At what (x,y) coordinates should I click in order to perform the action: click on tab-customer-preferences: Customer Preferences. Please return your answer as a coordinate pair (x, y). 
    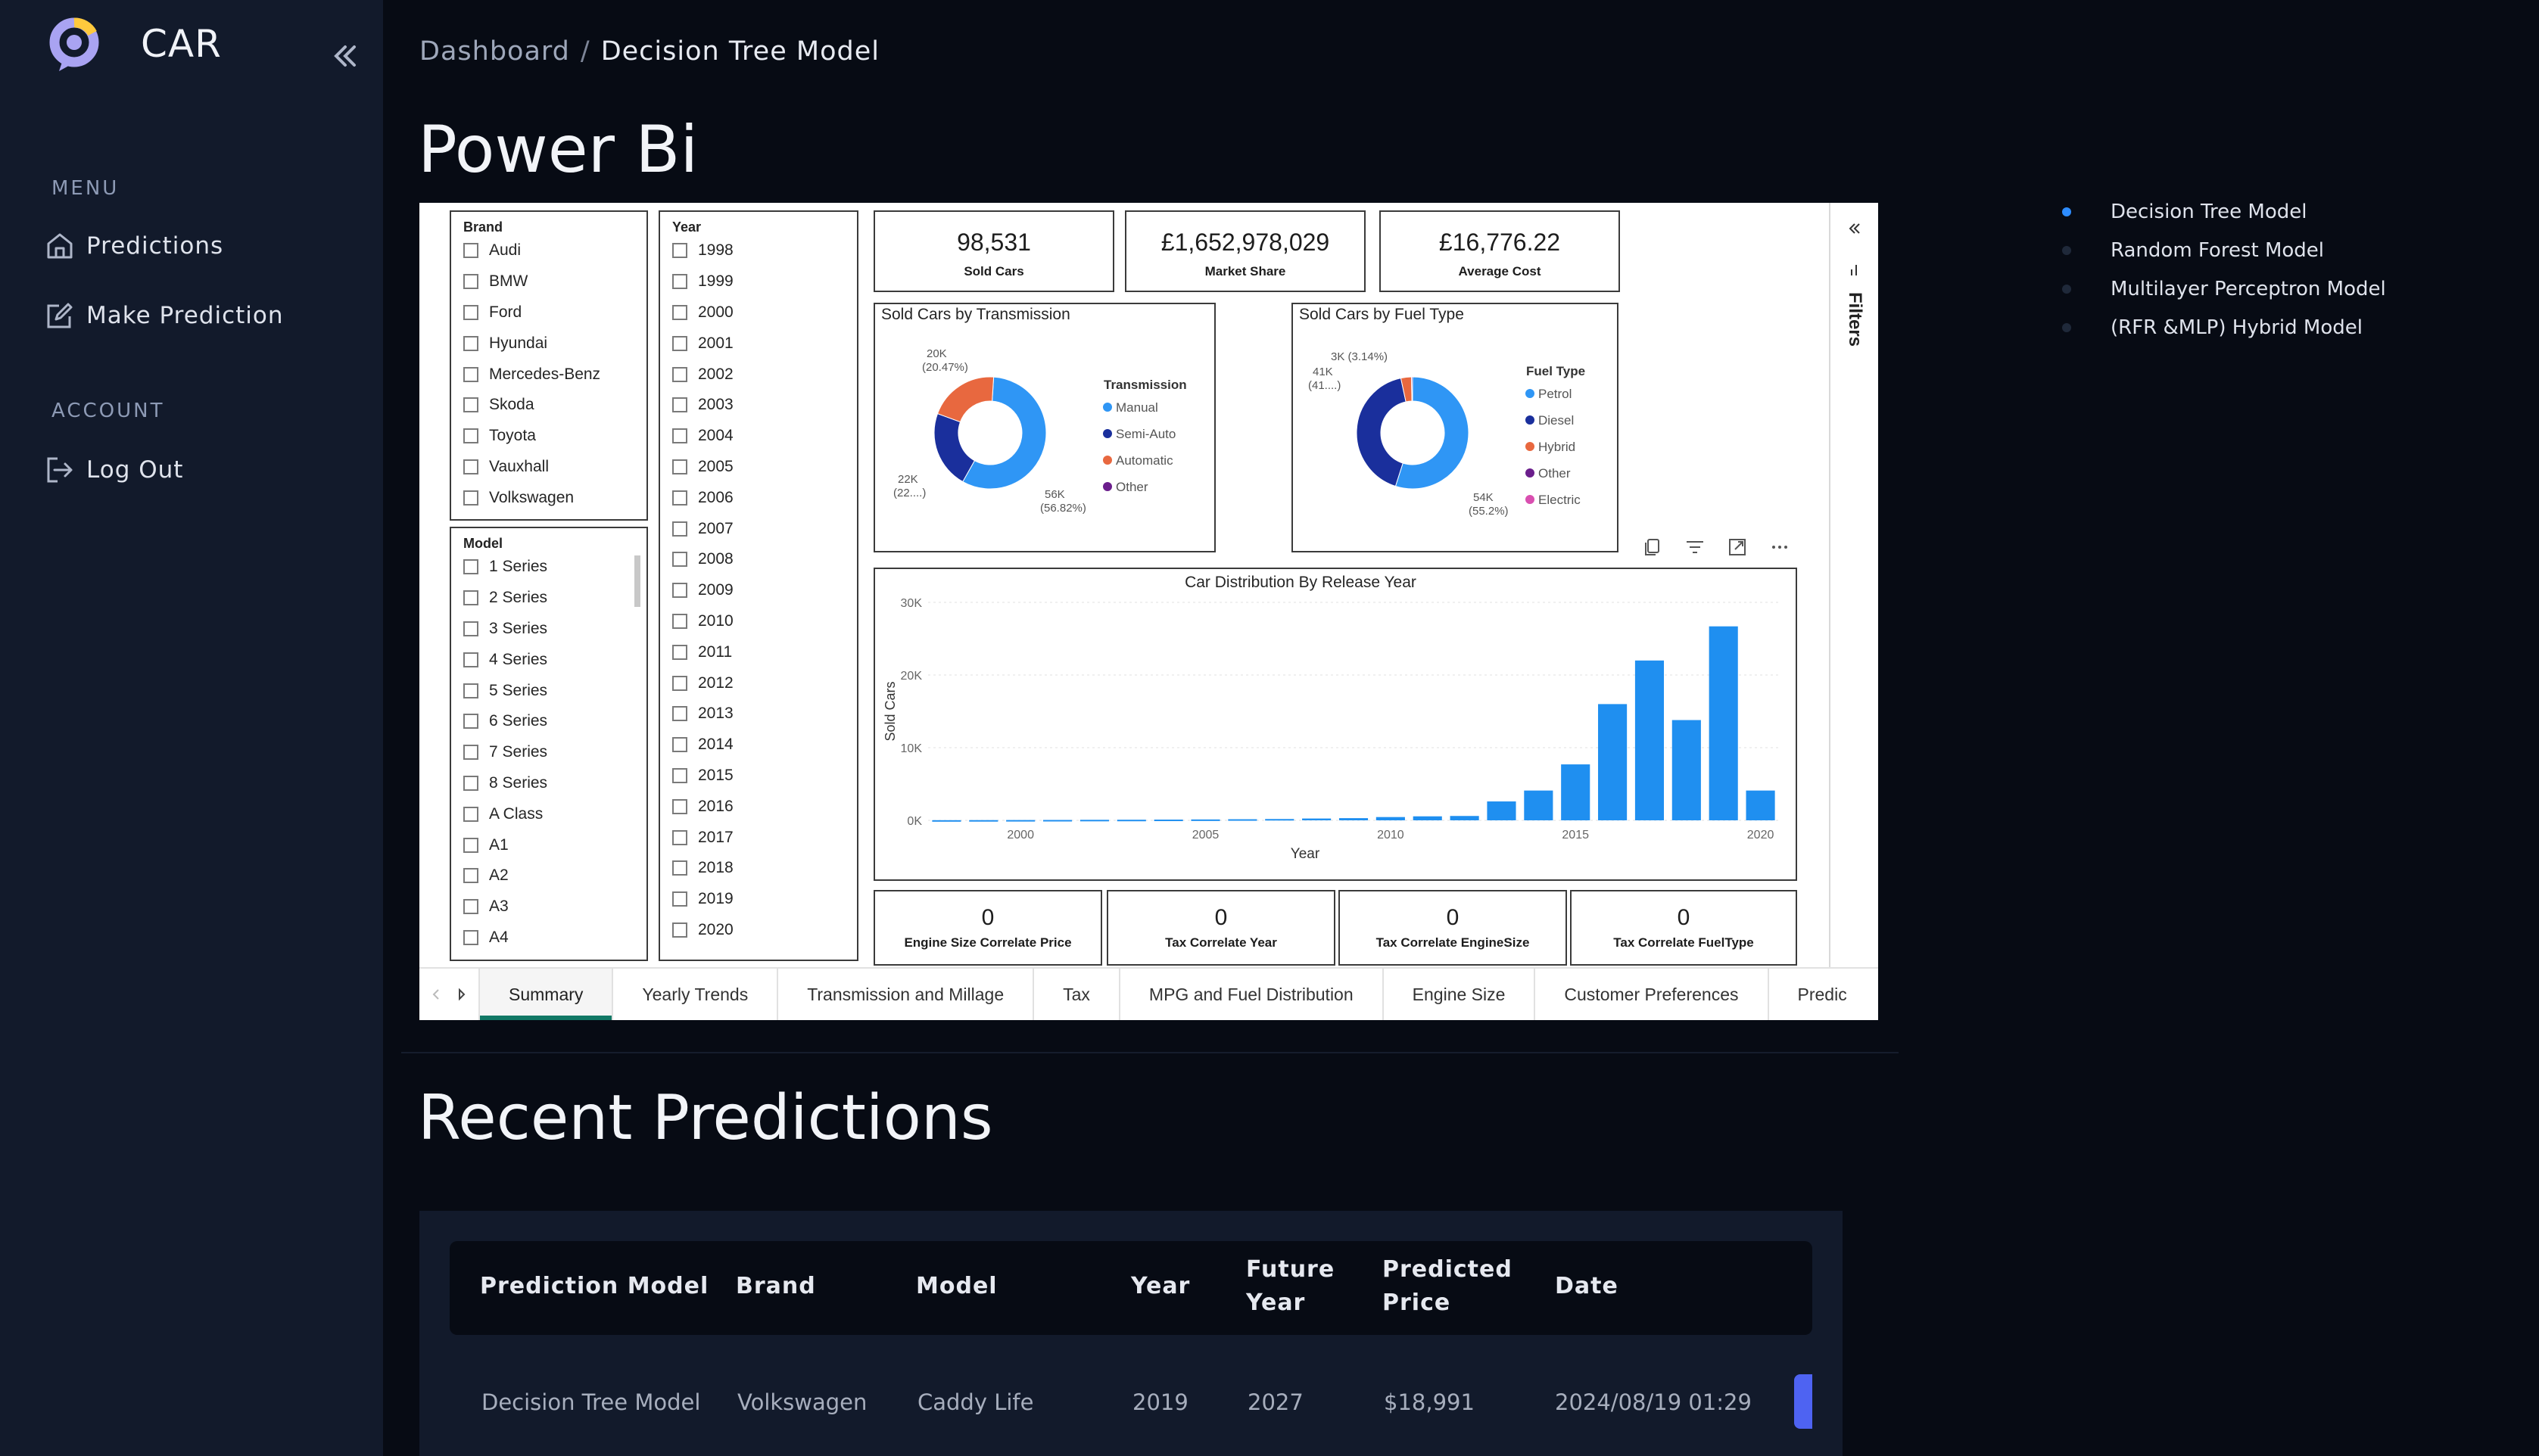
    Looking at the image, I should click on (1650, 994).